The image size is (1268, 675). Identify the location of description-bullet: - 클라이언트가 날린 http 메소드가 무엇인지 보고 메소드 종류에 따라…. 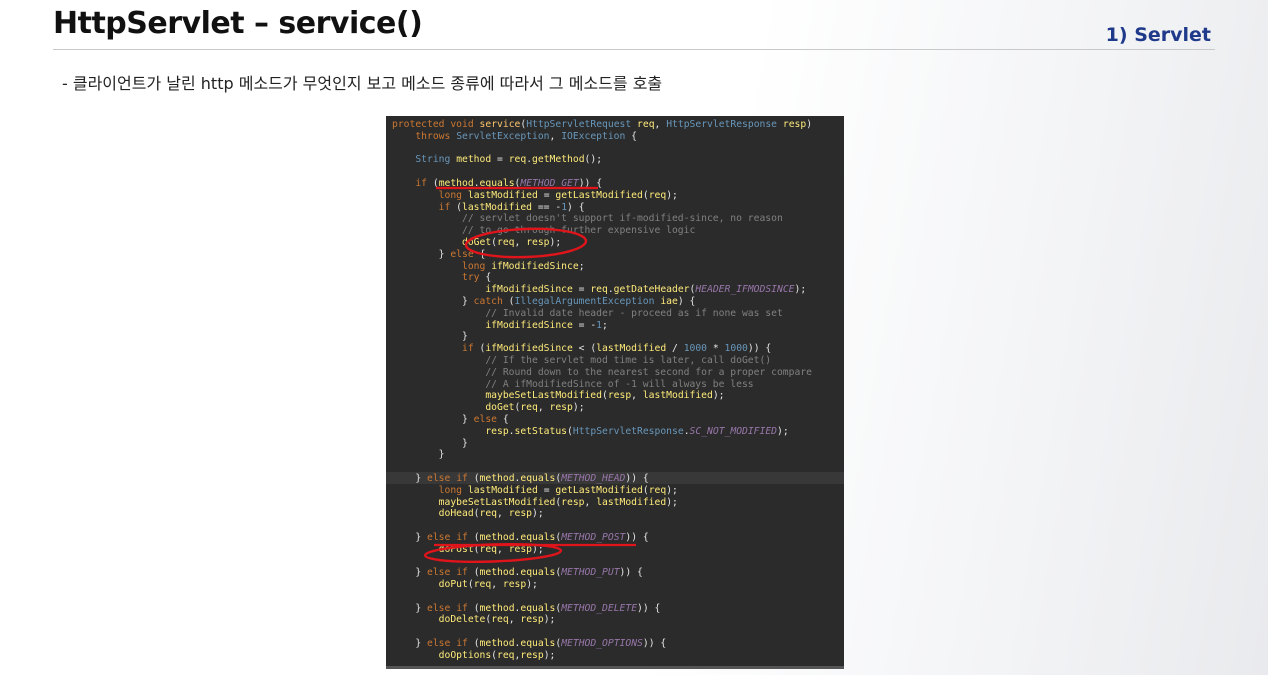
(362, 83).